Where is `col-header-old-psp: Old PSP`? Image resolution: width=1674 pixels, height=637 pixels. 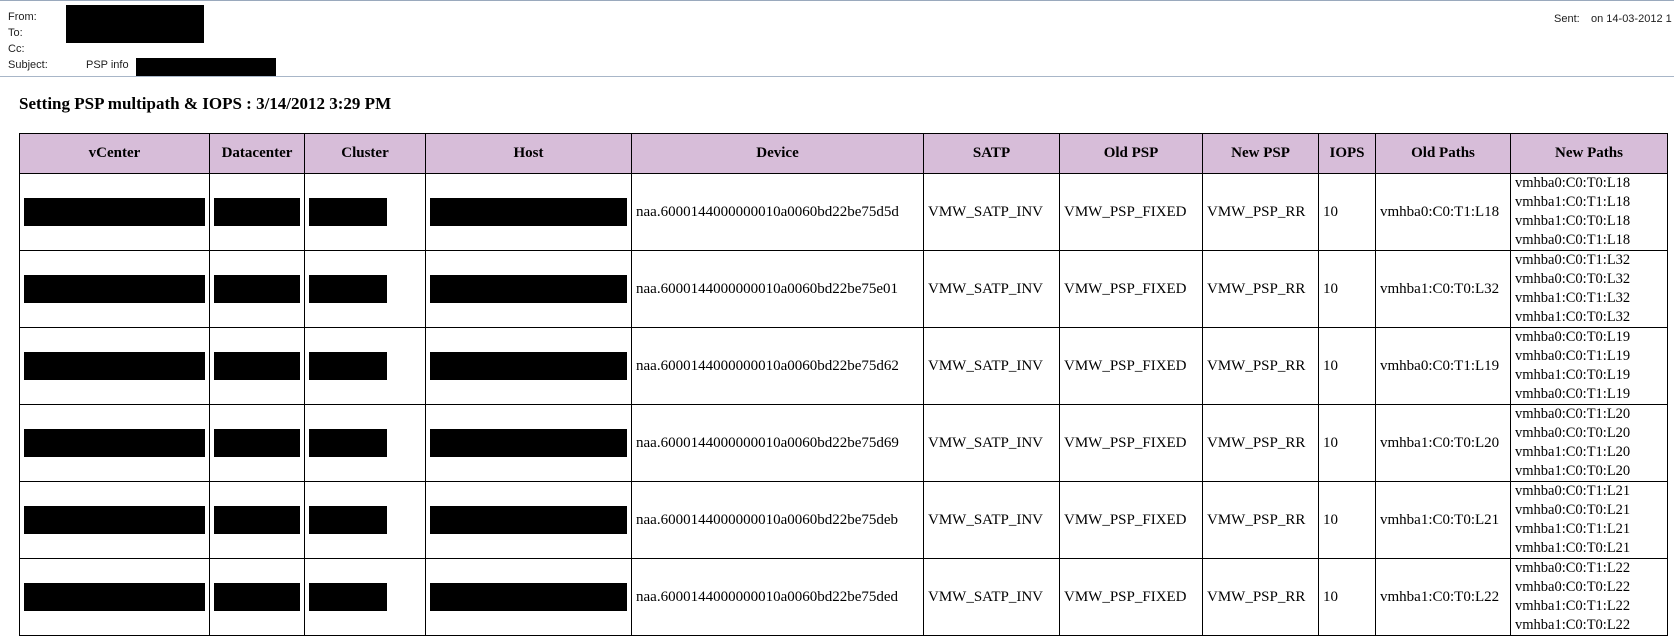 col-header-old-psp: Old PSP is located at coordinates (1131, 153).